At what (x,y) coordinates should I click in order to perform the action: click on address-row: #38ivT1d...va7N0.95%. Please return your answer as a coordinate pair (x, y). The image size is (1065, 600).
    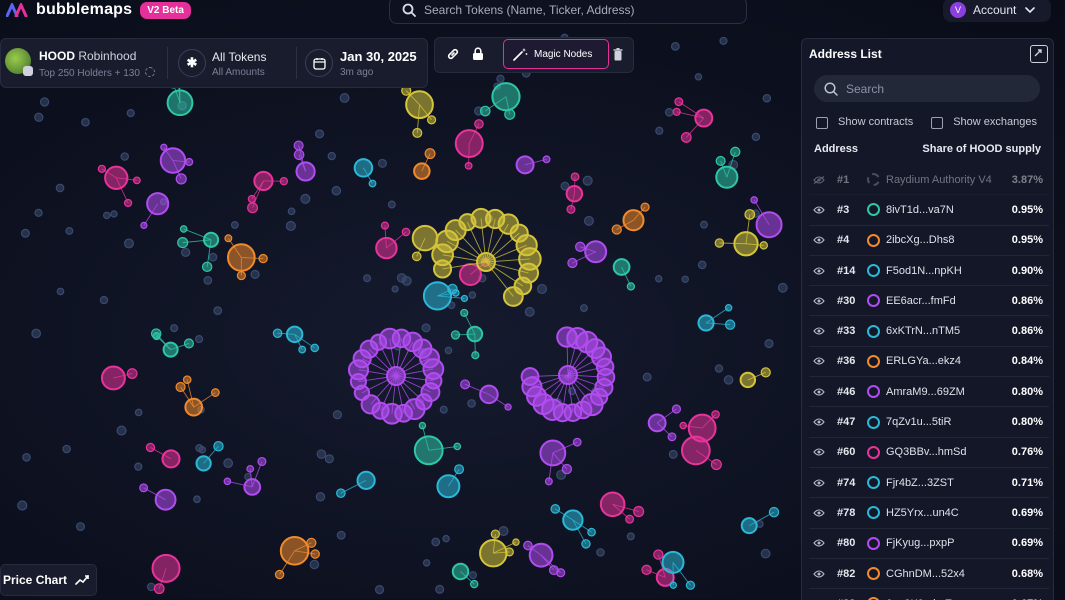
    Looking at the image, I should click on (929, 210).